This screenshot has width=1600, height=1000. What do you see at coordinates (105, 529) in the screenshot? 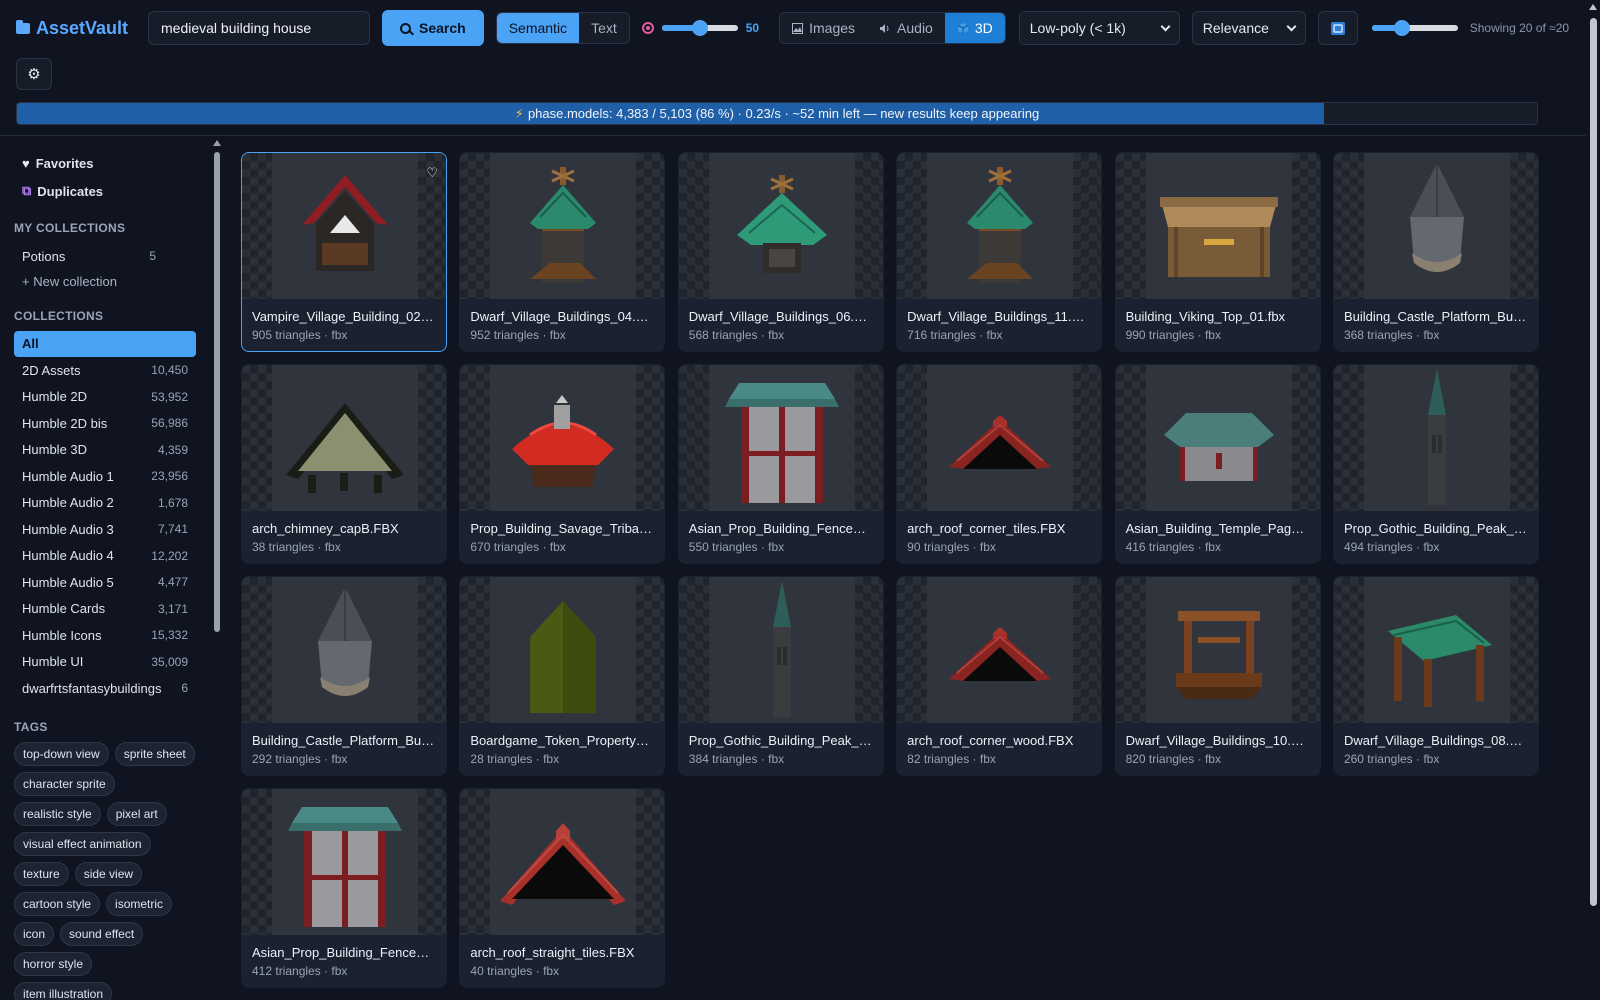
I see `collection-item: Humble Audio 3 7,741` at bounding box center [105, 529].